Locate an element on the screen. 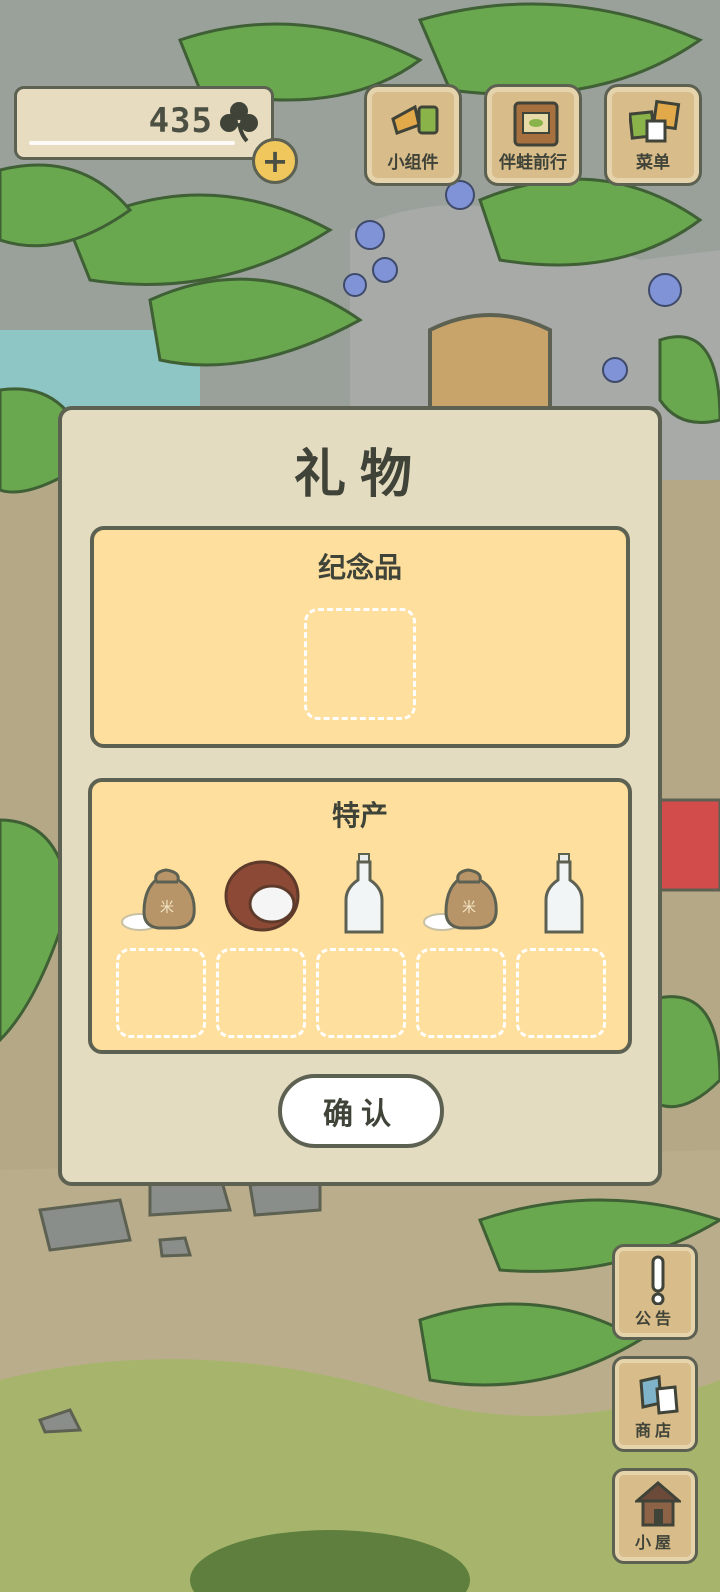  specialty-panel: 特产 米 米 is located at coordinates (360, 916).